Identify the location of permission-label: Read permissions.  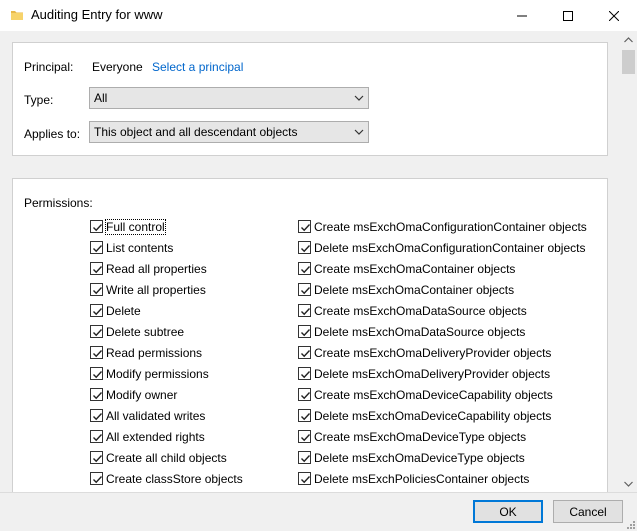
(154, 352).